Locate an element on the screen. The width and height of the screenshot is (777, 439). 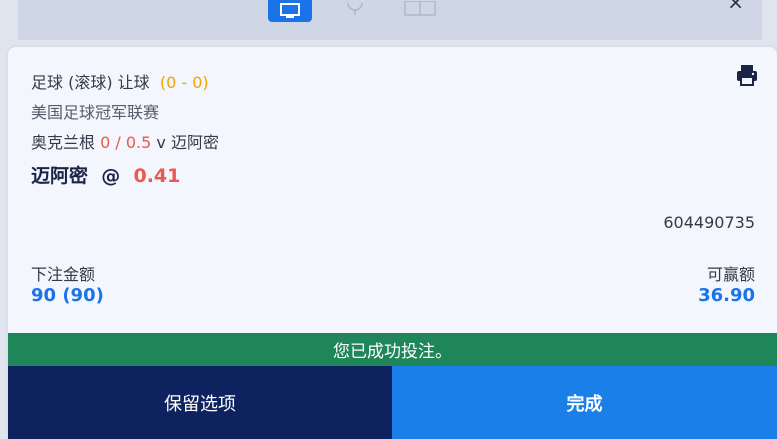
success-banner: 您已成功投注。 is located at coordinates (392, 349).